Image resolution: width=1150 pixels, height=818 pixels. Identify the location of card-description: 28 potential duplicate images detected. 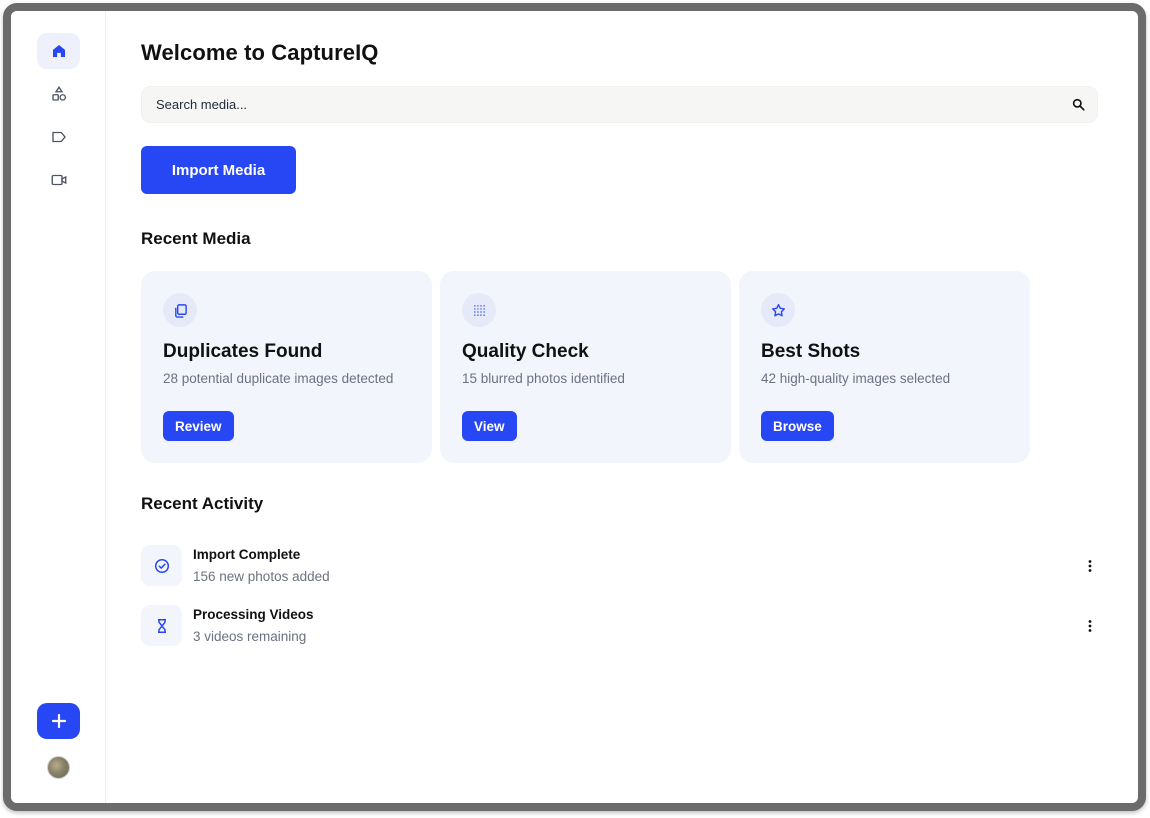
(278, 378).